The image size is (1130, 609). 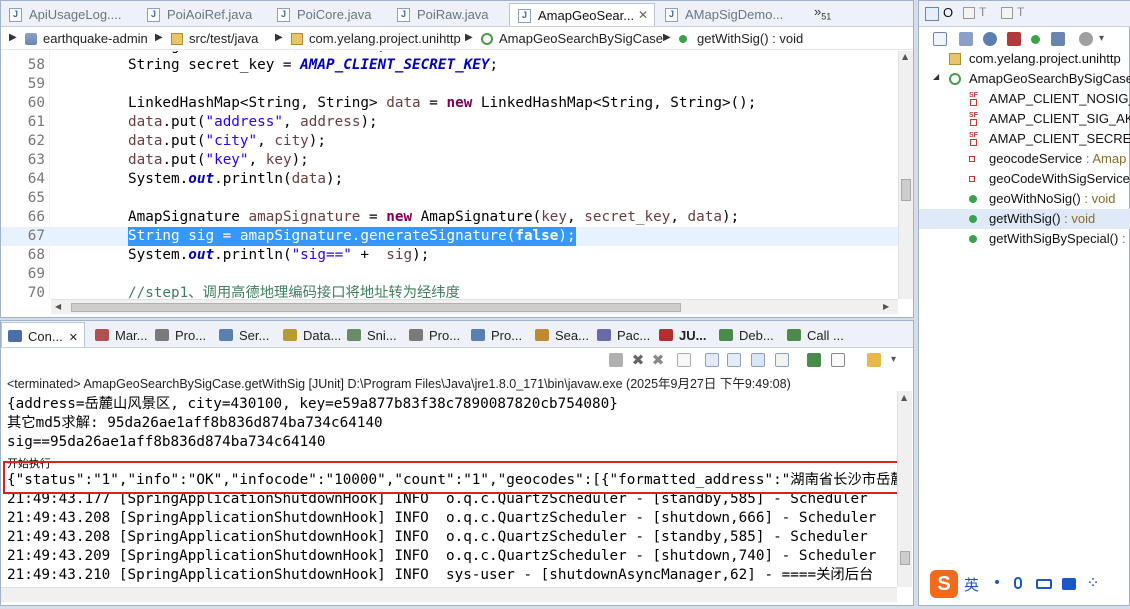 I want to click on console-toolbar: ✖ ✖ ▾, so click(x=756, y=360).